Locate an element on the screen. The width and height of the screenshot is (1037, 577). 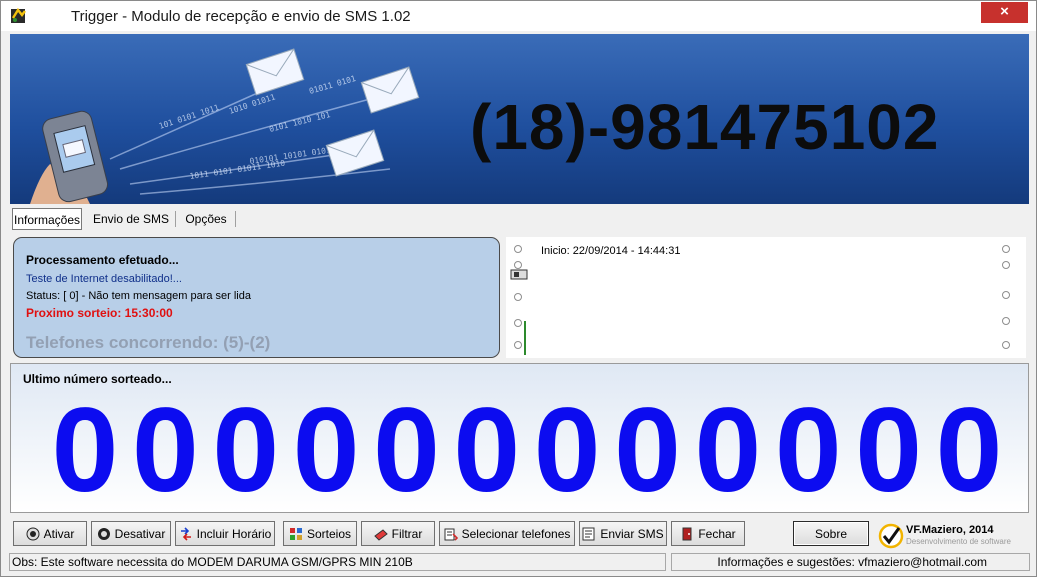
sorteios-button: Sorteios is located at coordinates (320, 533).